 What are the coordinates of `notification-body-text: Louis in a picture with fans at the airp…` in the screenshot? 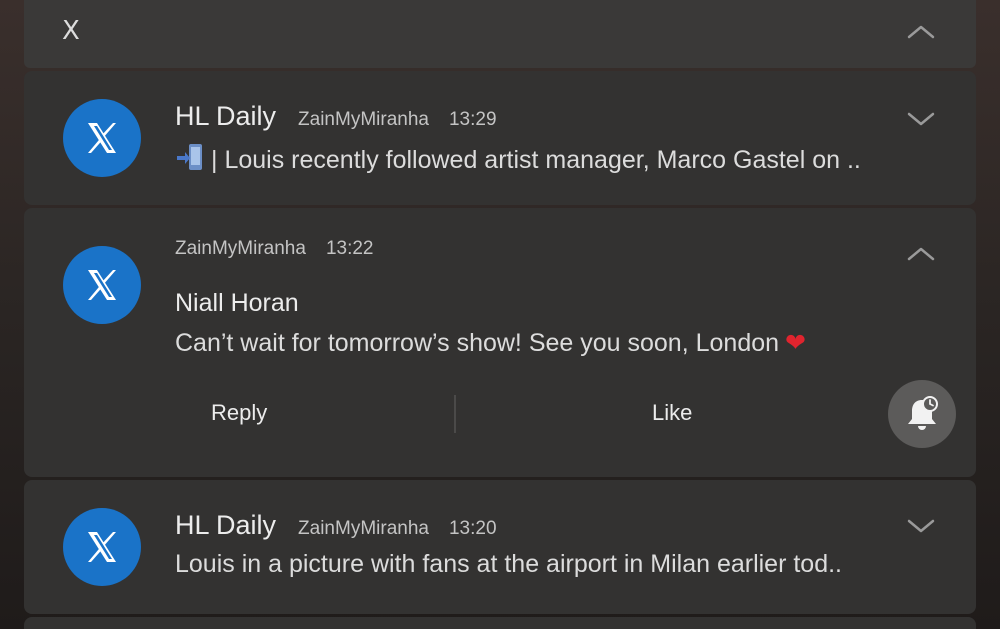 It's located at (509, 564).